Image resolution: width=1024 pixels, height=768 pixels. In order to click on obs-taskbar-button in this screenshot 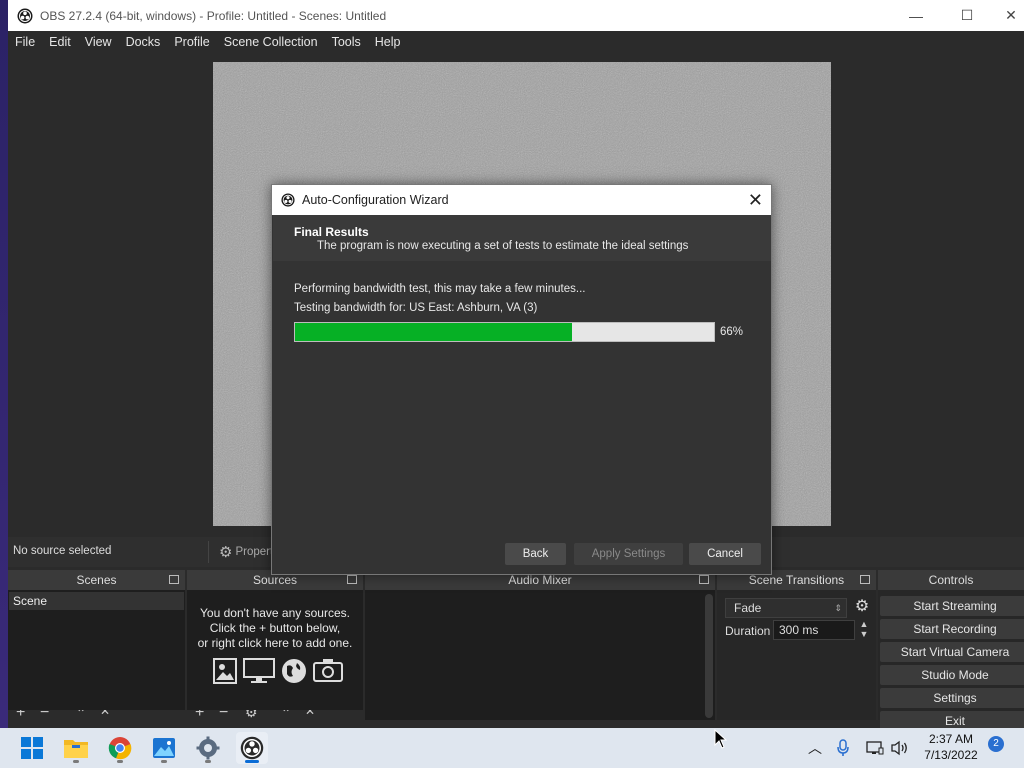, I will do `click(252, 748)`.